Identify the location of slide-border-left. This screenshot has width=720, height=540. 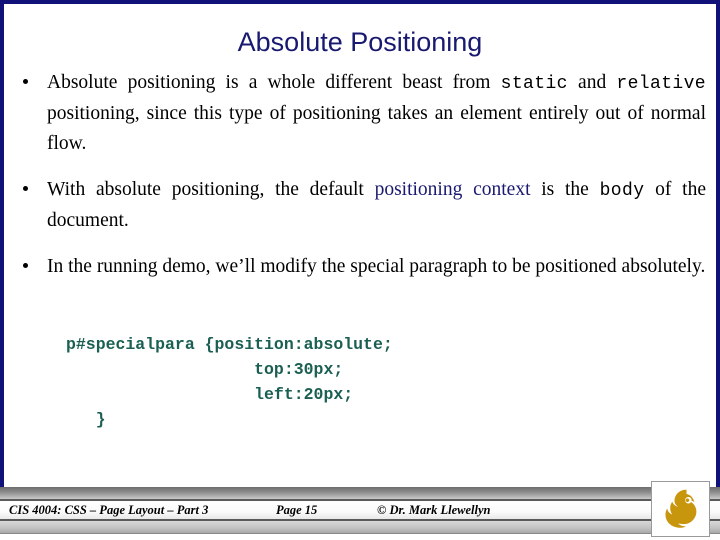
(2, 252).